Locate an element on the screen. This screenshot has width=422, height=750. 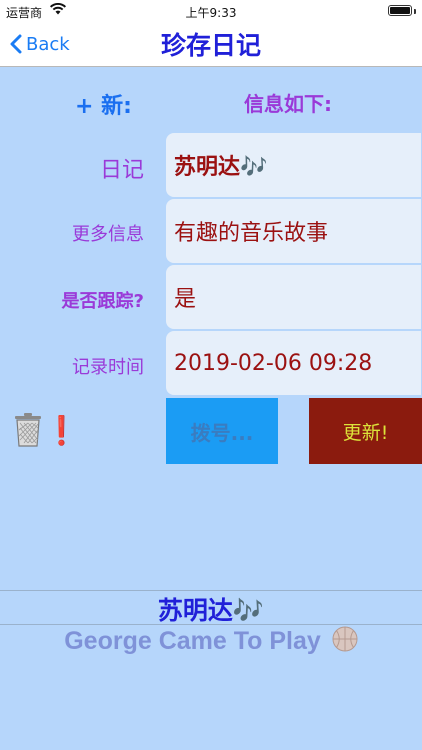
battery-icon is located at coordinates (400, 10).